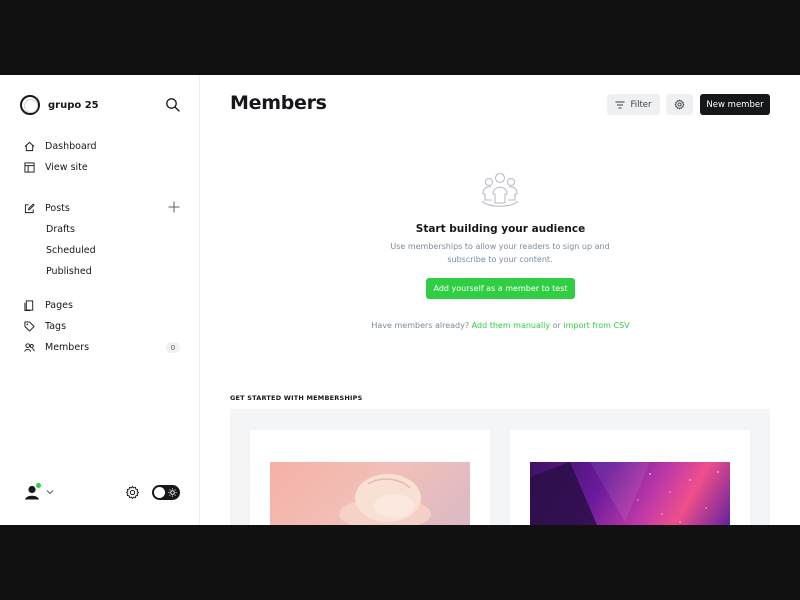  I want to click on tag-icon, so click(29, 326).